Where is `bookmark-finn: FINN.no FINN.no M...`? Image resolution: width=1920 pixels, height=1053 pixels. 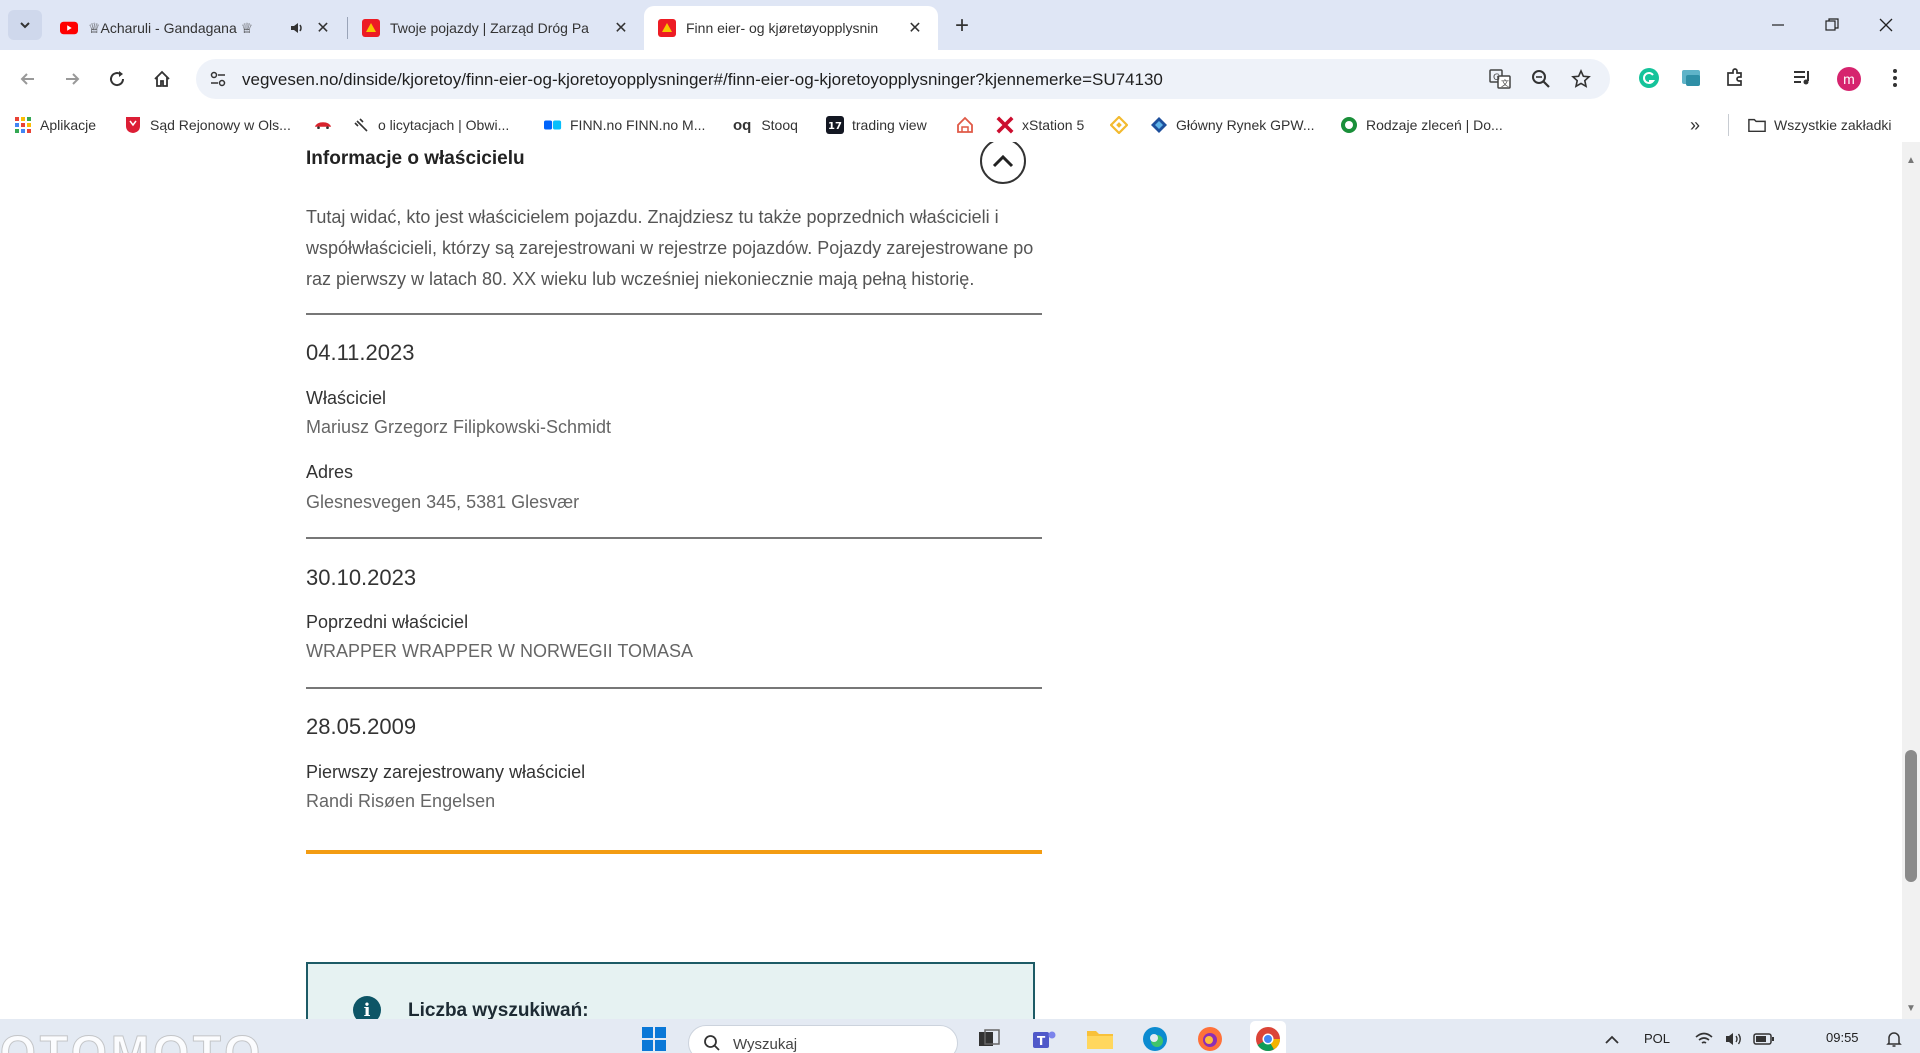 bookmark-finn: FINN.no FINN.no M... is located at coordinates (624, 125).